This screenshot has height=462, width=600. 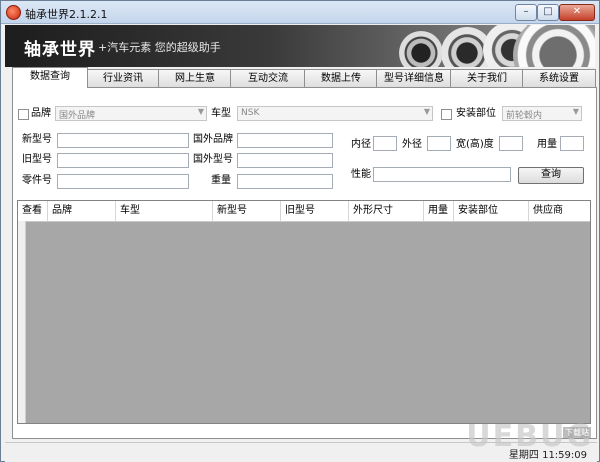 What do you see at coordinates (195, 78) in the screenshot?
I see `tab-online-business: 网上生意` at bounding box center [195, 78].